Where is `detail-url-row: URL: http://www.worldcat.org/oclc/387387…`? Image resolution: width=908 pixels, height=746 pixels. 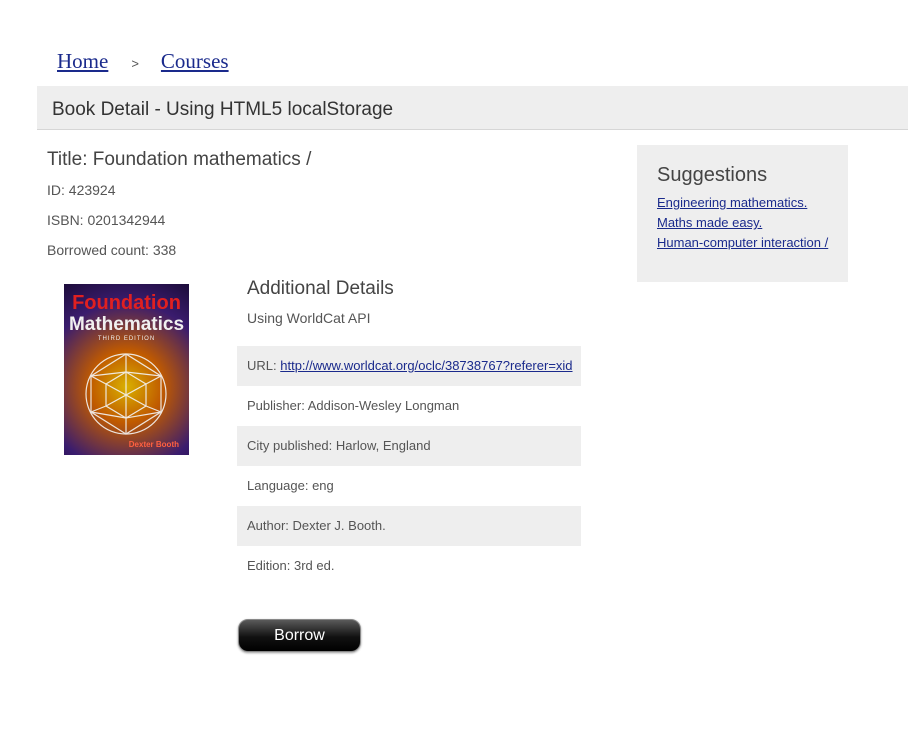 detail-url-row: URL: http://www.worldcat.org/oclc/387387… is located at coordinates (409, 366).